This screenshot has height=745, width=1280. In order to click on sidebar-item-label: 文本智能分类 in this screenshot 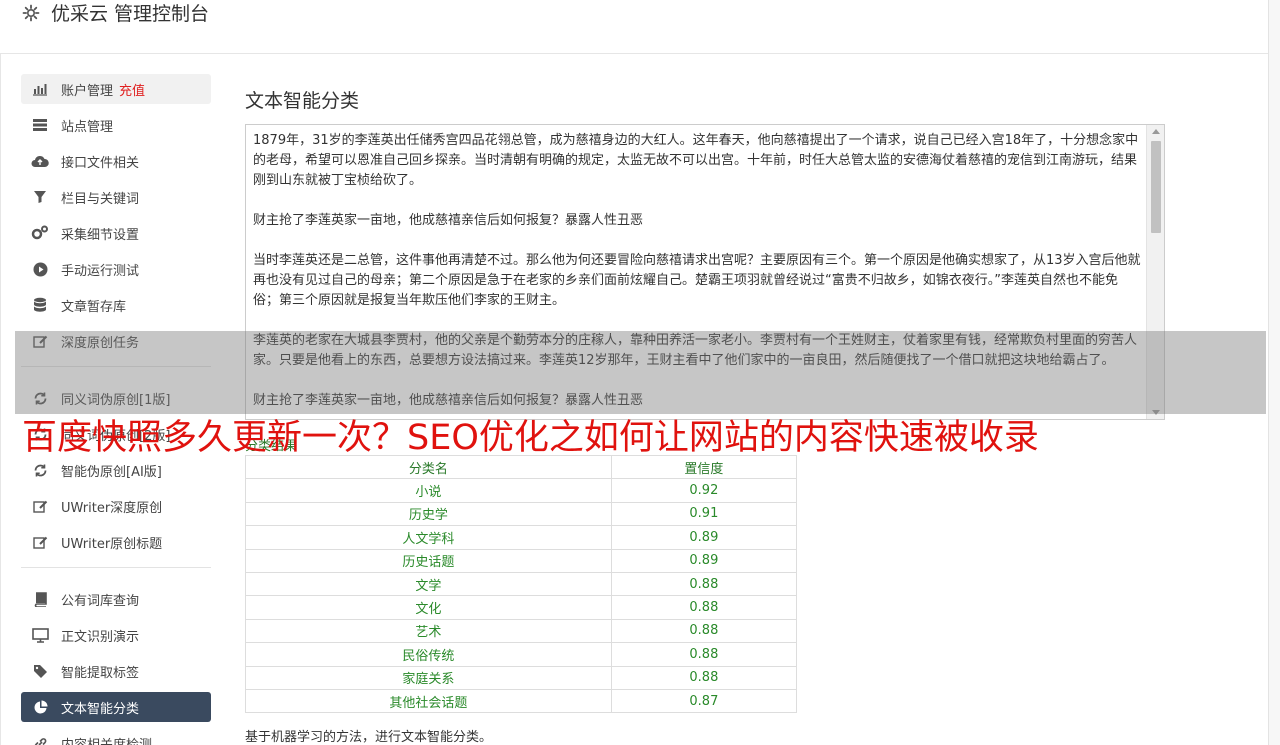, I will do `click(100, 709)`.